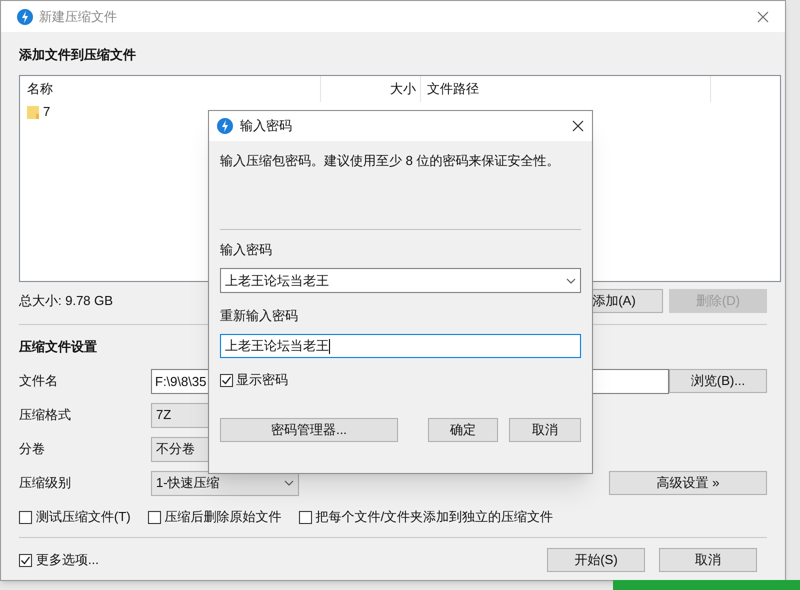 The image size is (800, 590). I want to click on checkbox-label: 压缩后删除原始文件, so click(223, 517).